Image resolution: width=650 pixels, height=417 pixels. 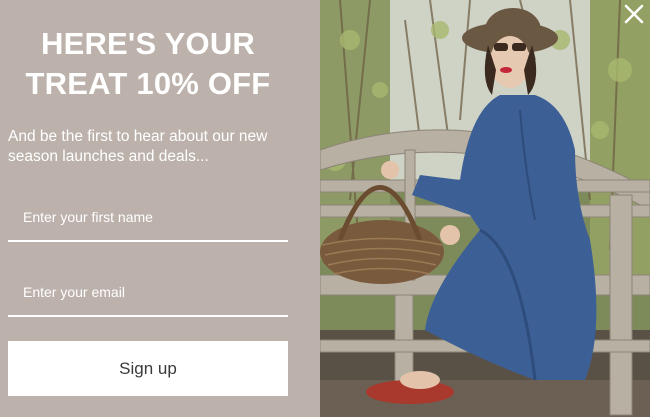 I want to click on email-field, so click(x=148, y=293).